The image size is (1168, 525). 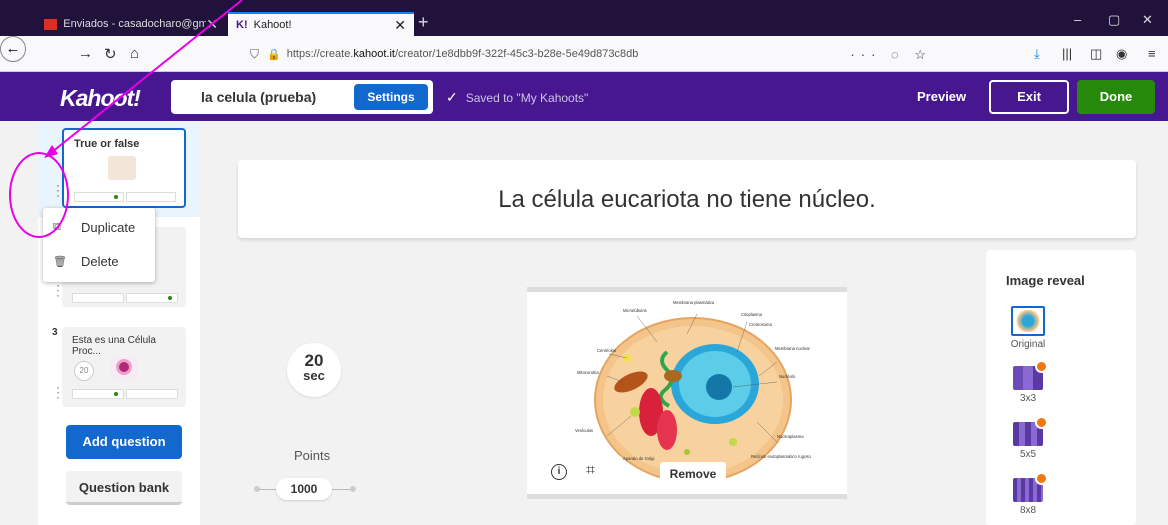 I want to click on settings-button: Settings, so click(x=391, y=97).